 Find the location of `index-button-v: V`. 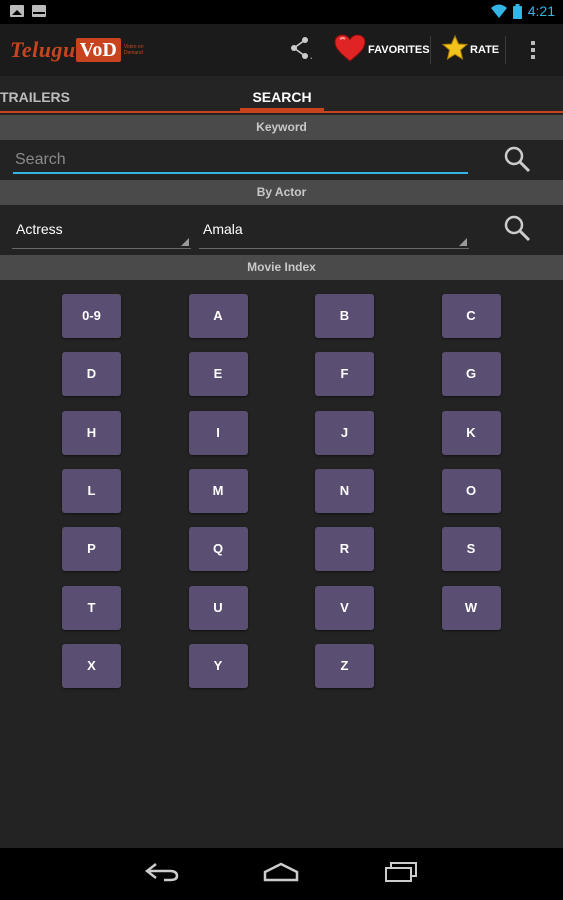

index-button-v: V is located at coordinates (344, 607).